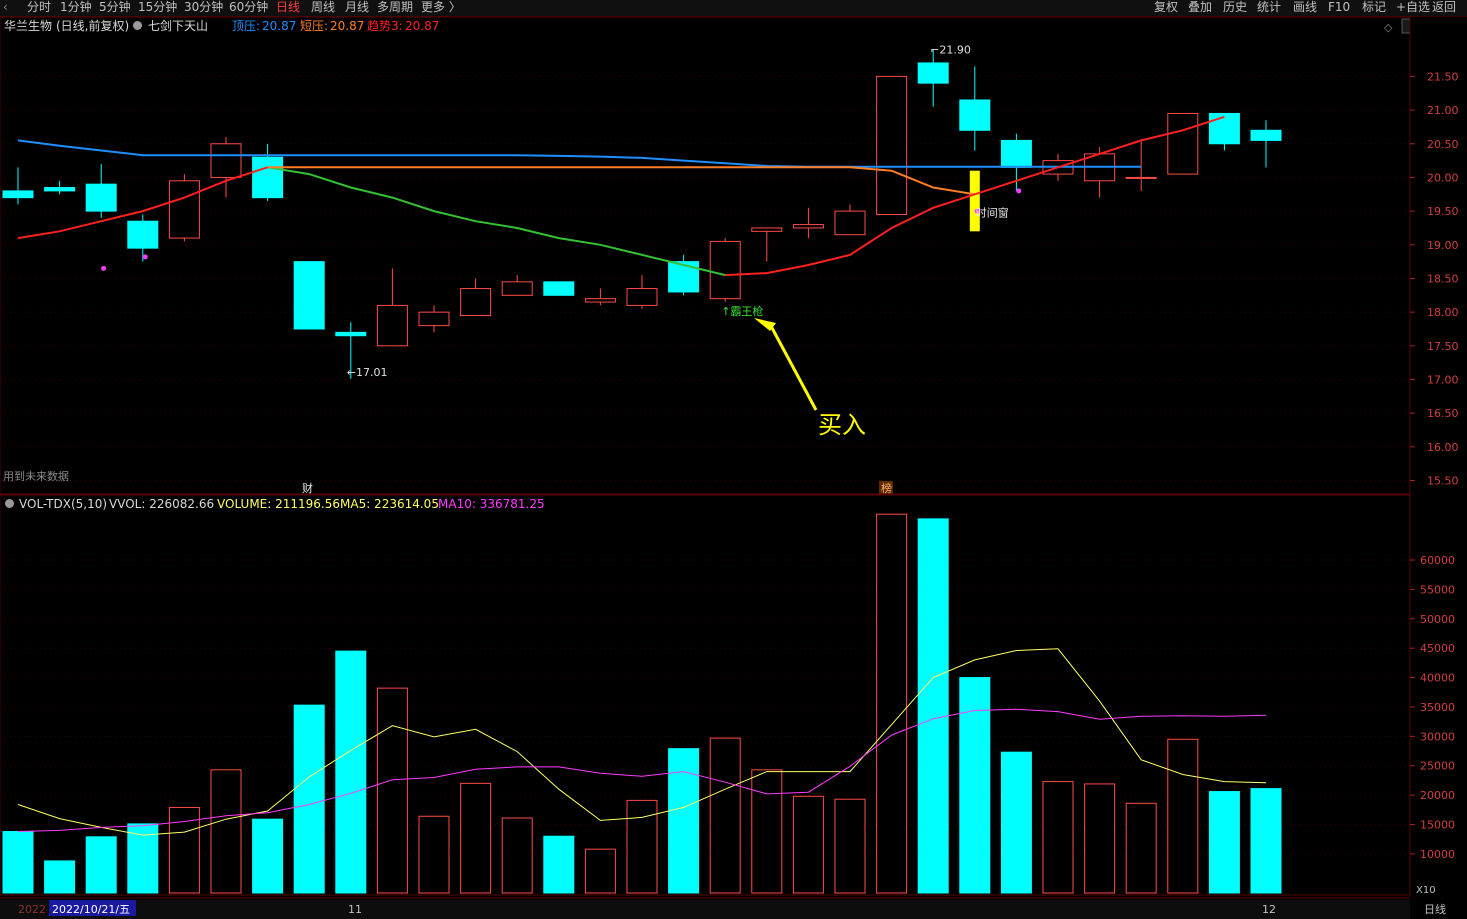  I want to click on ranking-marker: 榜, so click(886, 488).